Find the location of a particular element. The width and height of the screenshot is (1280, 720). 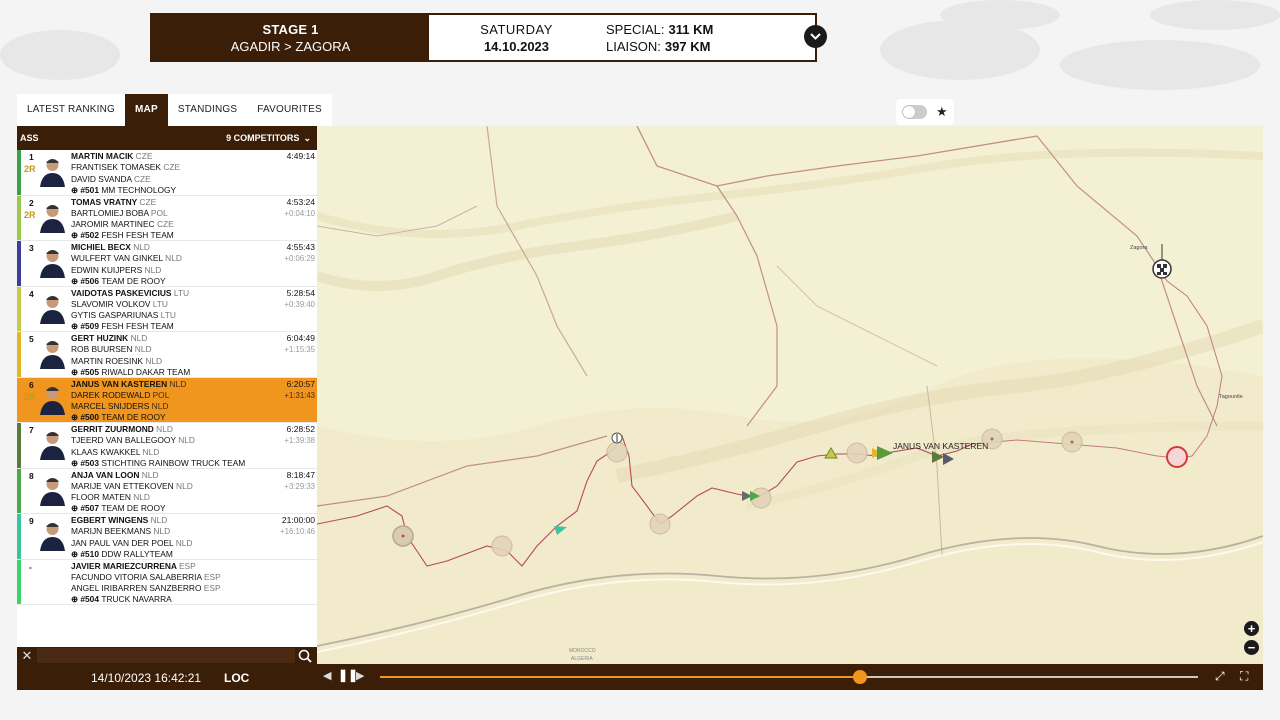

codriver-name: MARIJN BEEKMANS is located at coordinates (111, 531).